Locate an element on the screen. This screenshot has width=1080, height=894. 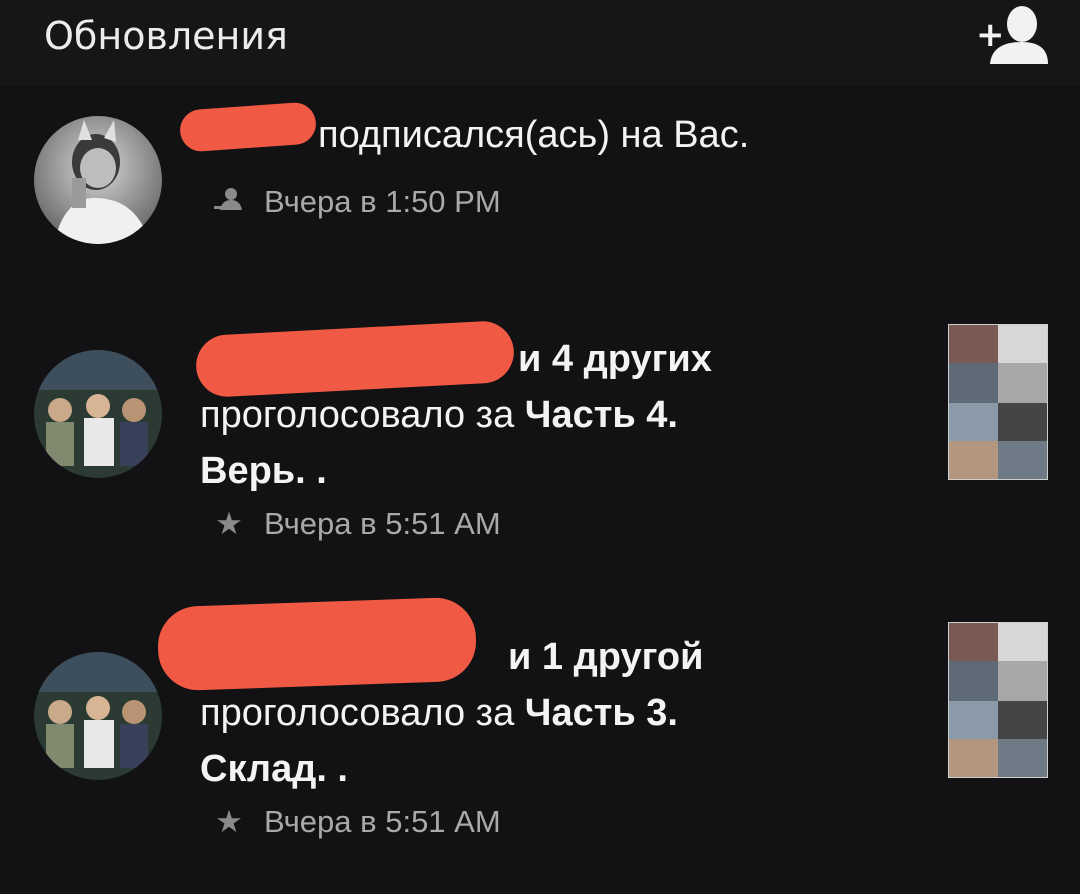
notification-time: Вчера в 1:50 PM is located at coordinates (382, 201).